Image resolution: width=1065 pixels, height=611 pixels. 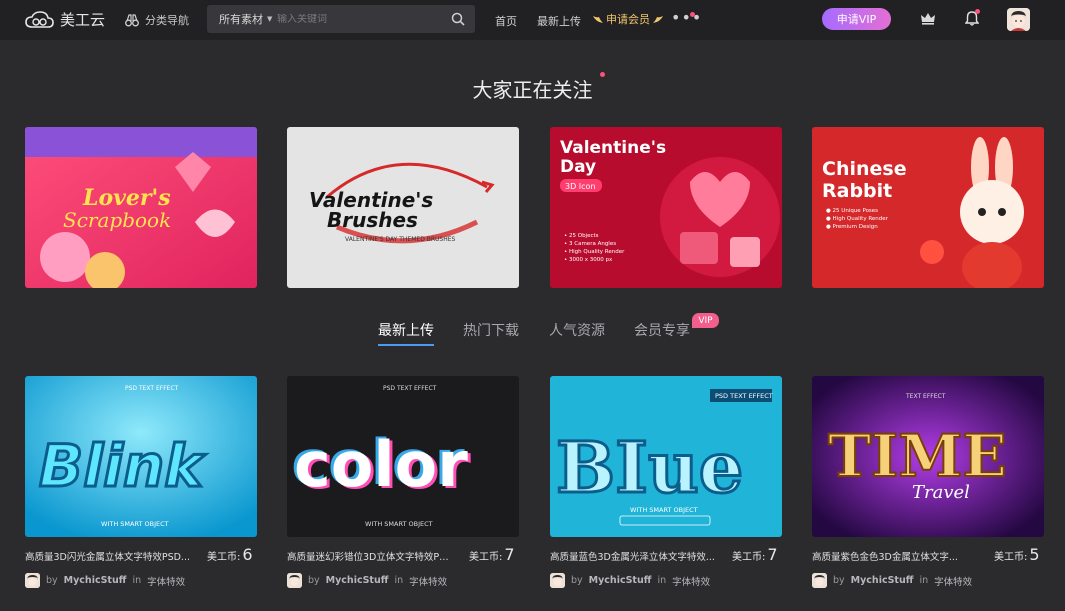 I want to click on product-image-blink: PSD TEXT EFFECT Blink WITH SMART OBJECT, so click(x=141, y=456).